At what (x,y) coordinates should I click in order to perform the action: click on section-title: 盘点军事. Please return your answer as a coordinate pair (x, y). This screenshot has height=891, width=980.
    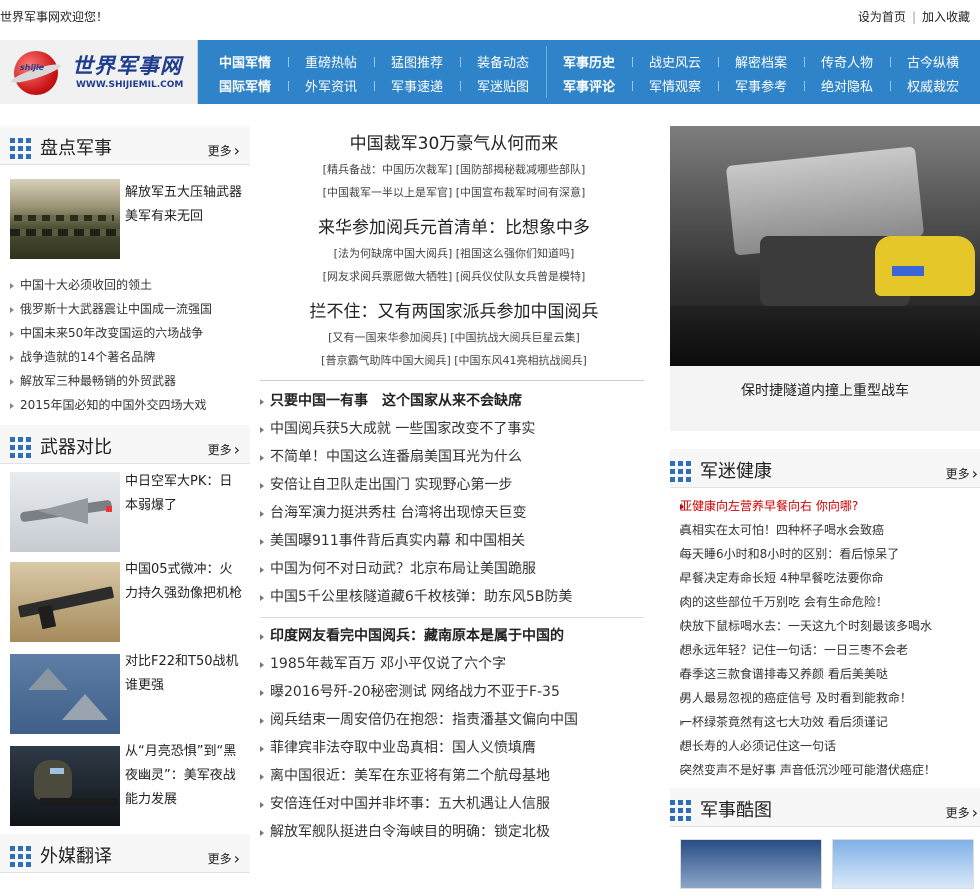
    Looking at the image, I should click on (76, 148).